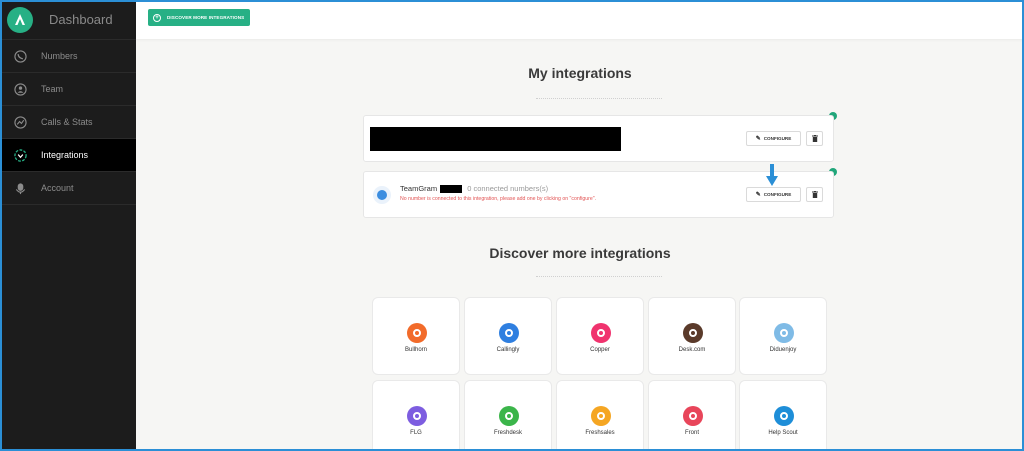 The width and height of the screenshot is (1024, 451). I want to click on integration-tile-freshsales: Freshsales, so click(600, 415).